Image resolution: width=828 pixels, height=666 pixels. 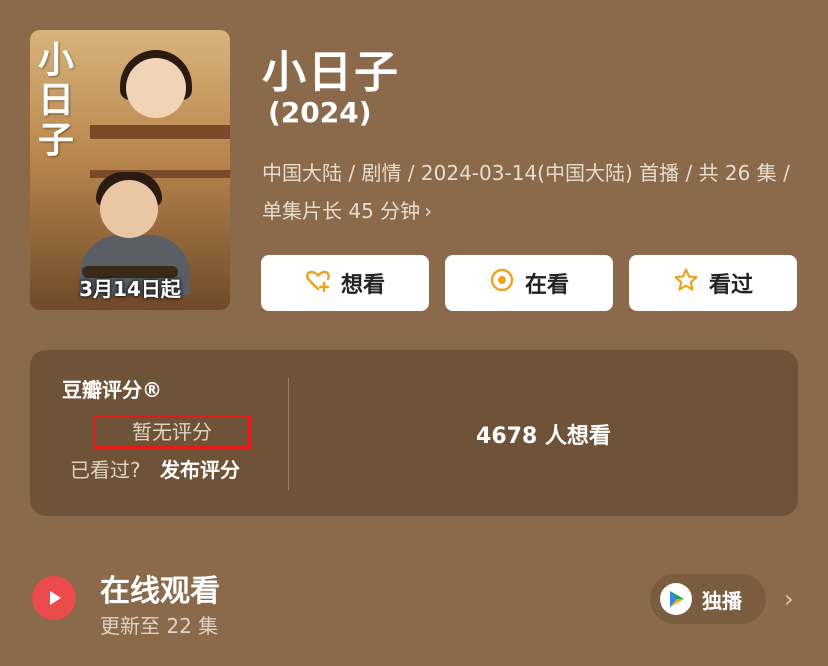 I want to click on watched-button: 看过, so click(x=713, y=283).